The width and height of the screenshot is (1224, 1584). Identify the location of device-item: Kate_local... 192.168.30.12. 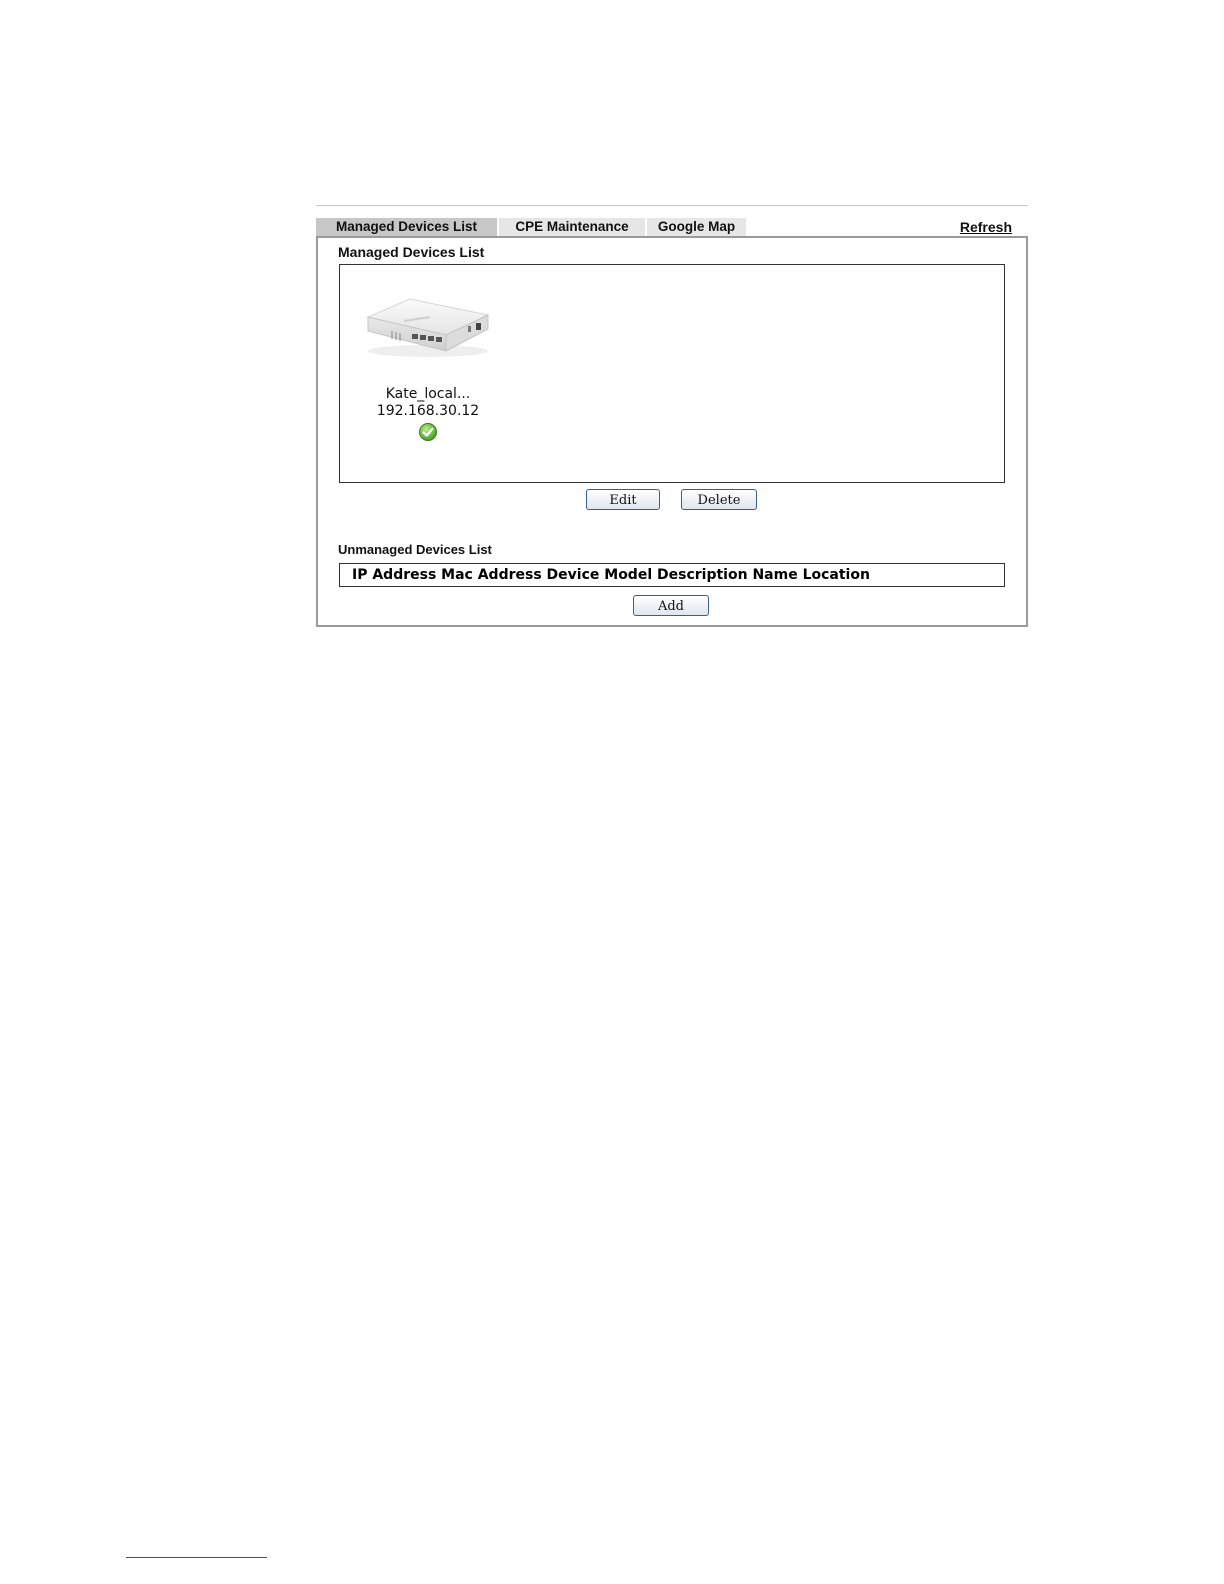
(428, 367).